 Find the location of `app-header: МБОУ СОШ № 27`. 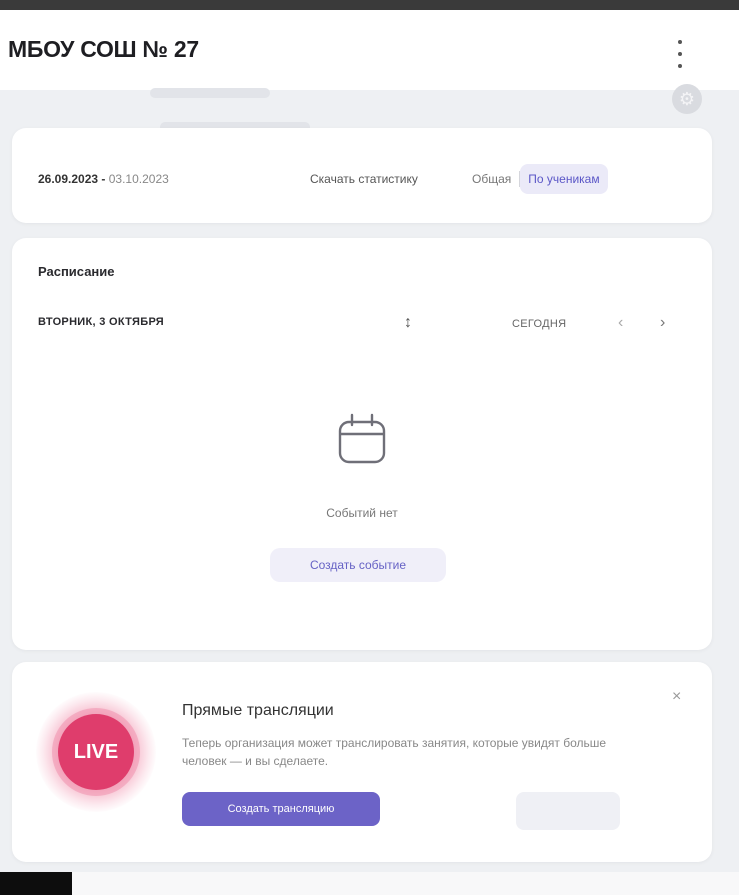

app-header: МБОУ СОШ № 27 is located at coordinates (369, 50).